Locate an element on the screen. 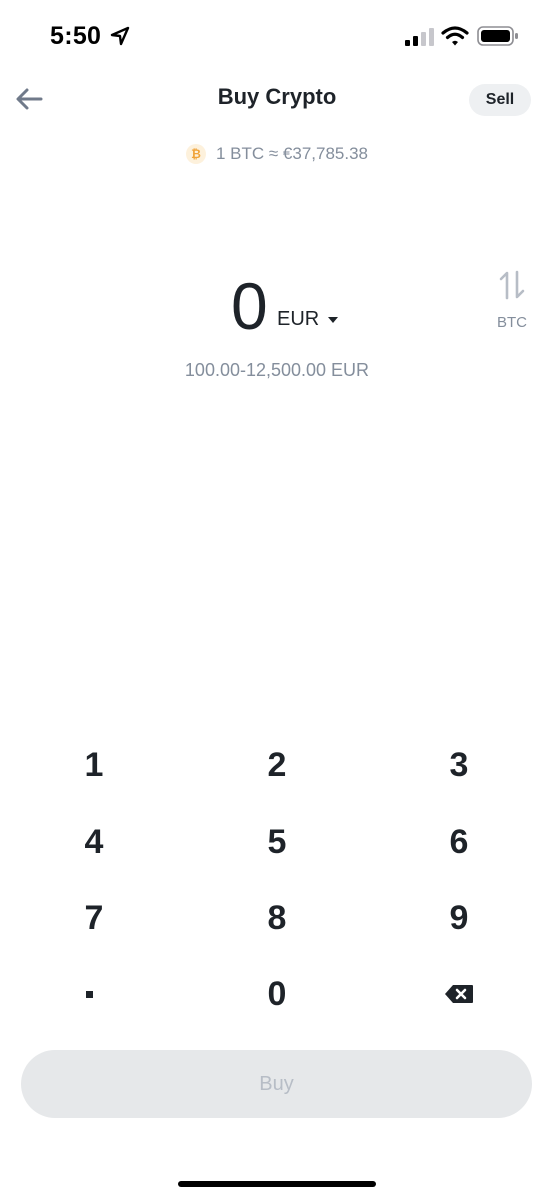  key-4: 4 is located at coordinates (94, 842).